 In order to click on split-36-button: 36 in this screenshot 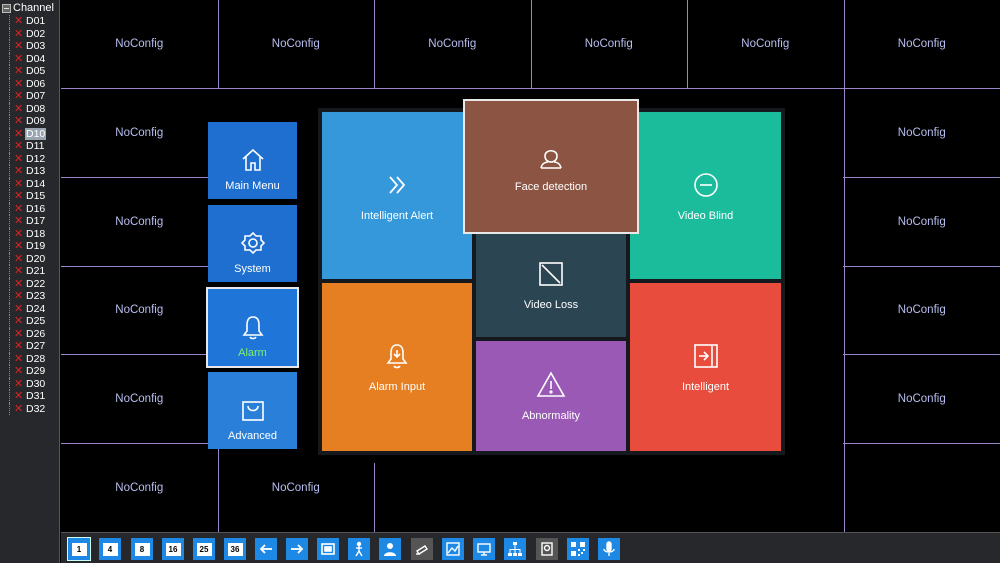, I will do `click(235, 549)`.